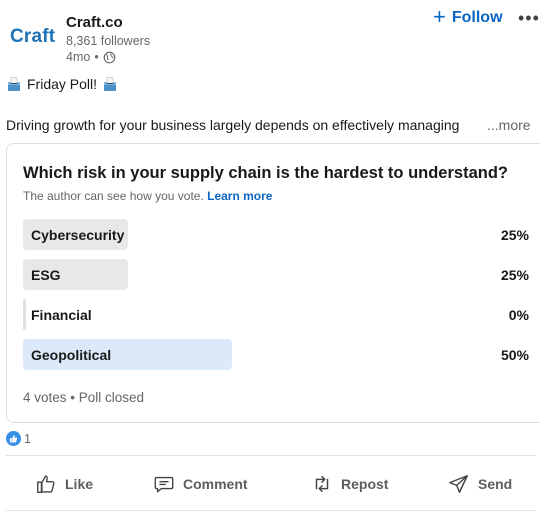  I want to click on poll-option: Geopolitical 50%, so click(276, 354).